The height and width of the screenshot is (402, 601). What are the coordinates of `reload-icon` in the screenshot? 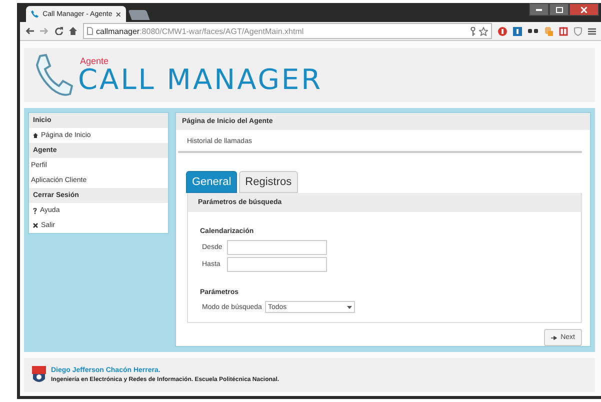 It's located at (59, 31).